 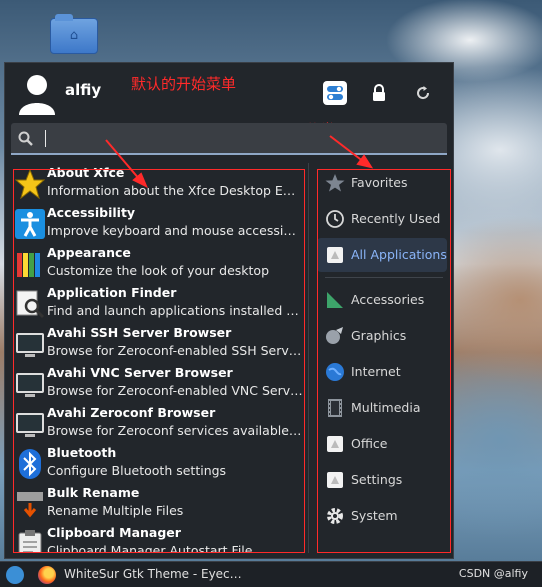 I want to click on category-favorites: Favorites, so click(x=382, y=183).